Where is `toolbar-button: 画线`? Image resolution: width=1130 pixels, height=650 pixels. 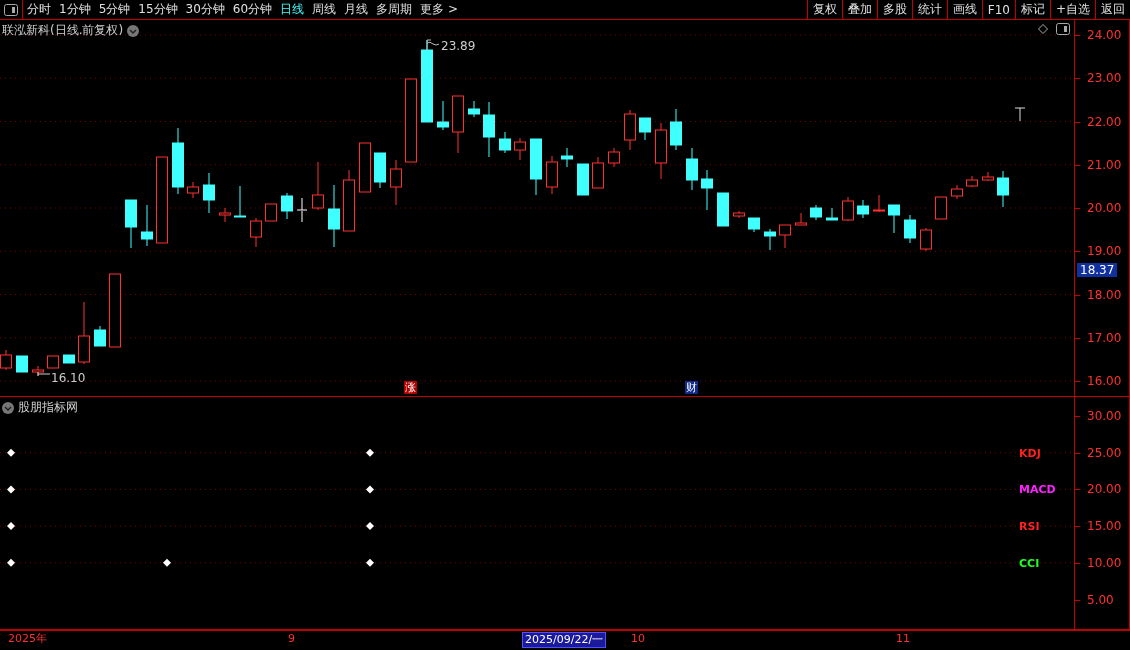 toolbar-button: 画线 is located at coordinates (964, 9).